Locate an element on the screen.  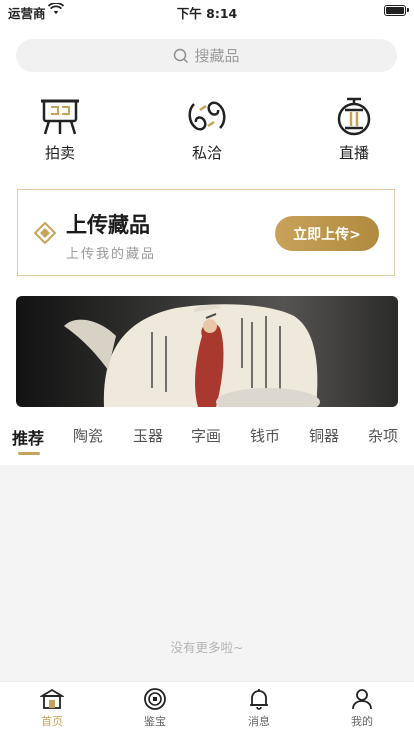
upload-collection-card: 上传藏品 上传我的藏品 立即上传> is located at coordinates (206, 232).